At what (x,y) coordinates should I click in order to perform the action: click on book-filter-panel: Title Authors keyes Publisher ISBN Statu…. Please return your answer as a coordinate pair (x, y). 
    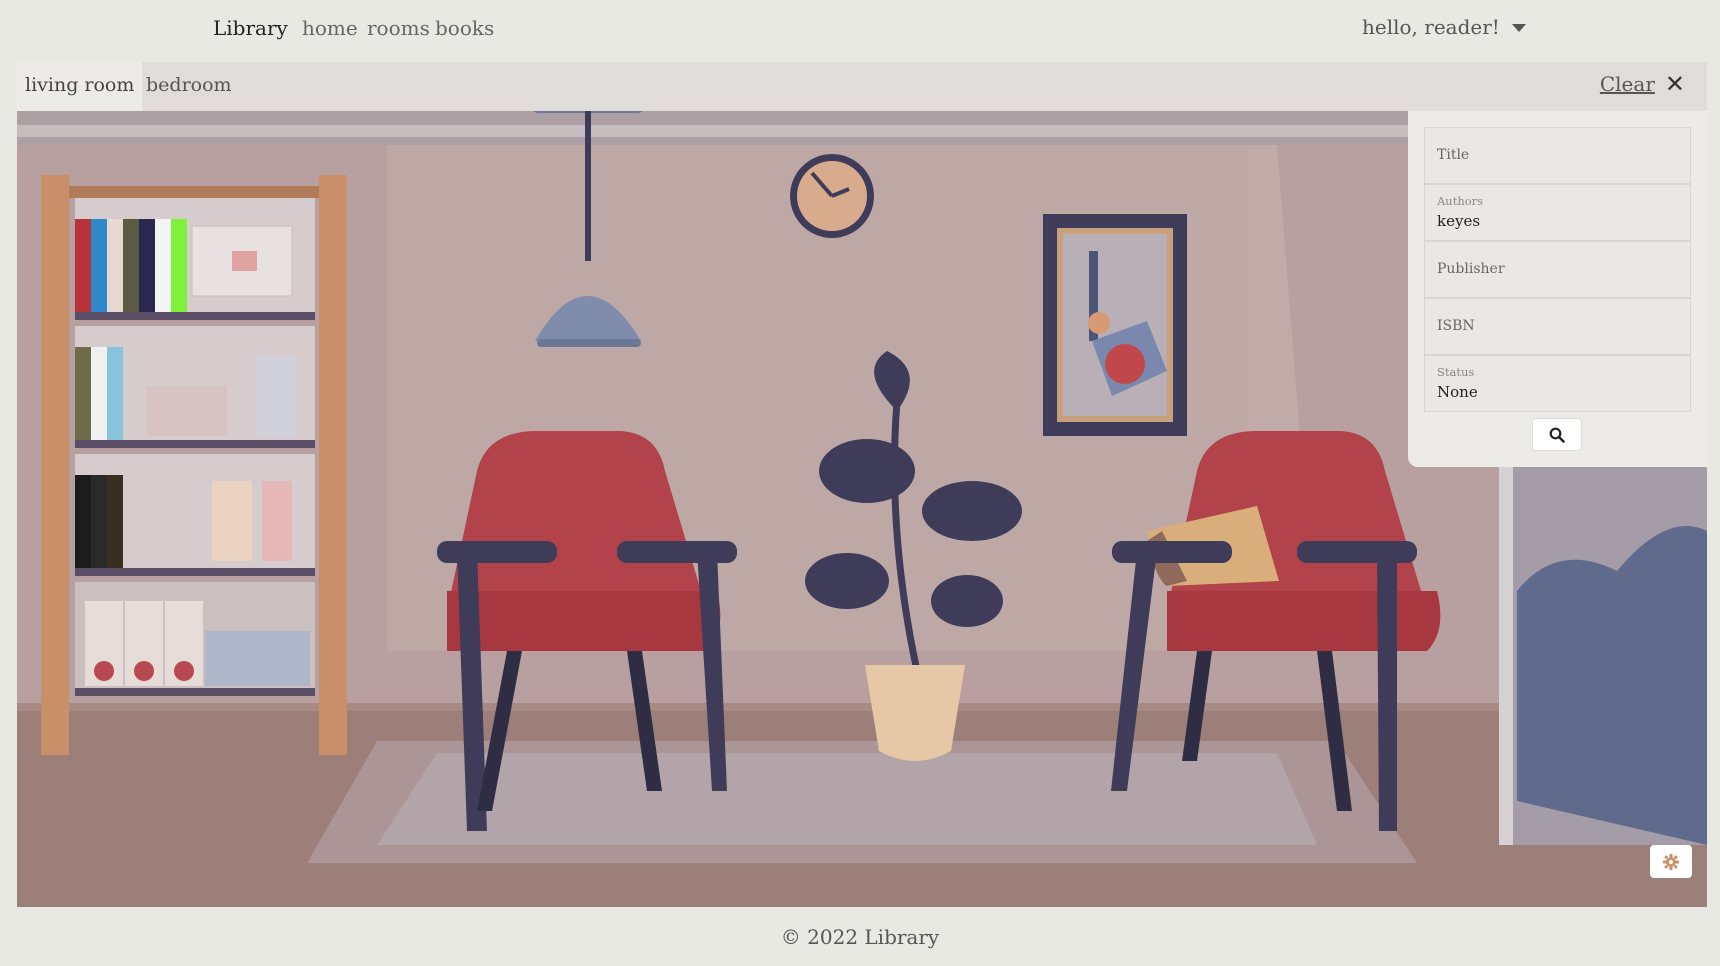
    Looking at the image, I should click on (1557, 289).